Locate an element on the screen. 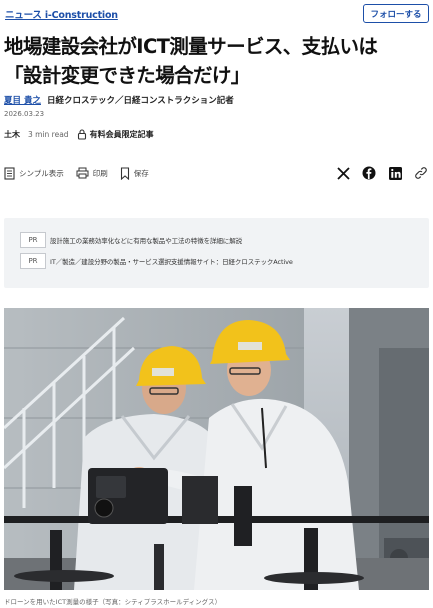 The height and width of the screenshot is (608, 433). pr-item: PR 設計施工の業務効率化などに有用な製品や工法の特徴を詳細に解説 is located at coordinates (131, 240).